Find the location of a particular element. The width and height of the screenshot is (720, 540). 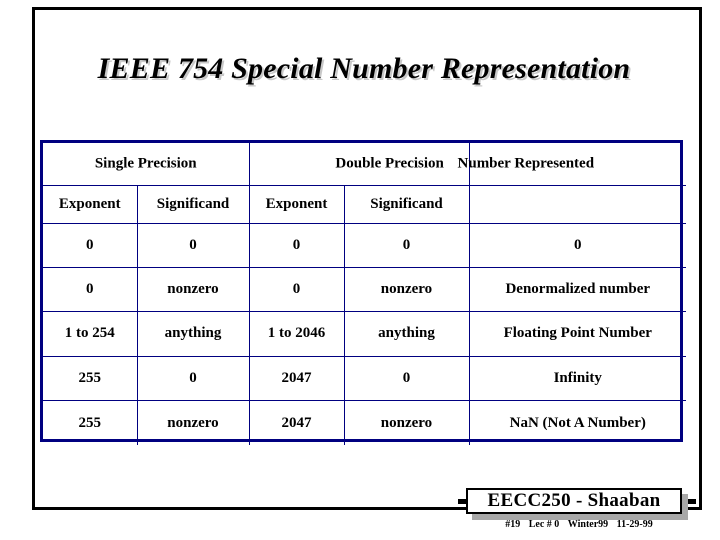

course-plaque: EECC250 - Shaaban is located at coordinates (577, 504).